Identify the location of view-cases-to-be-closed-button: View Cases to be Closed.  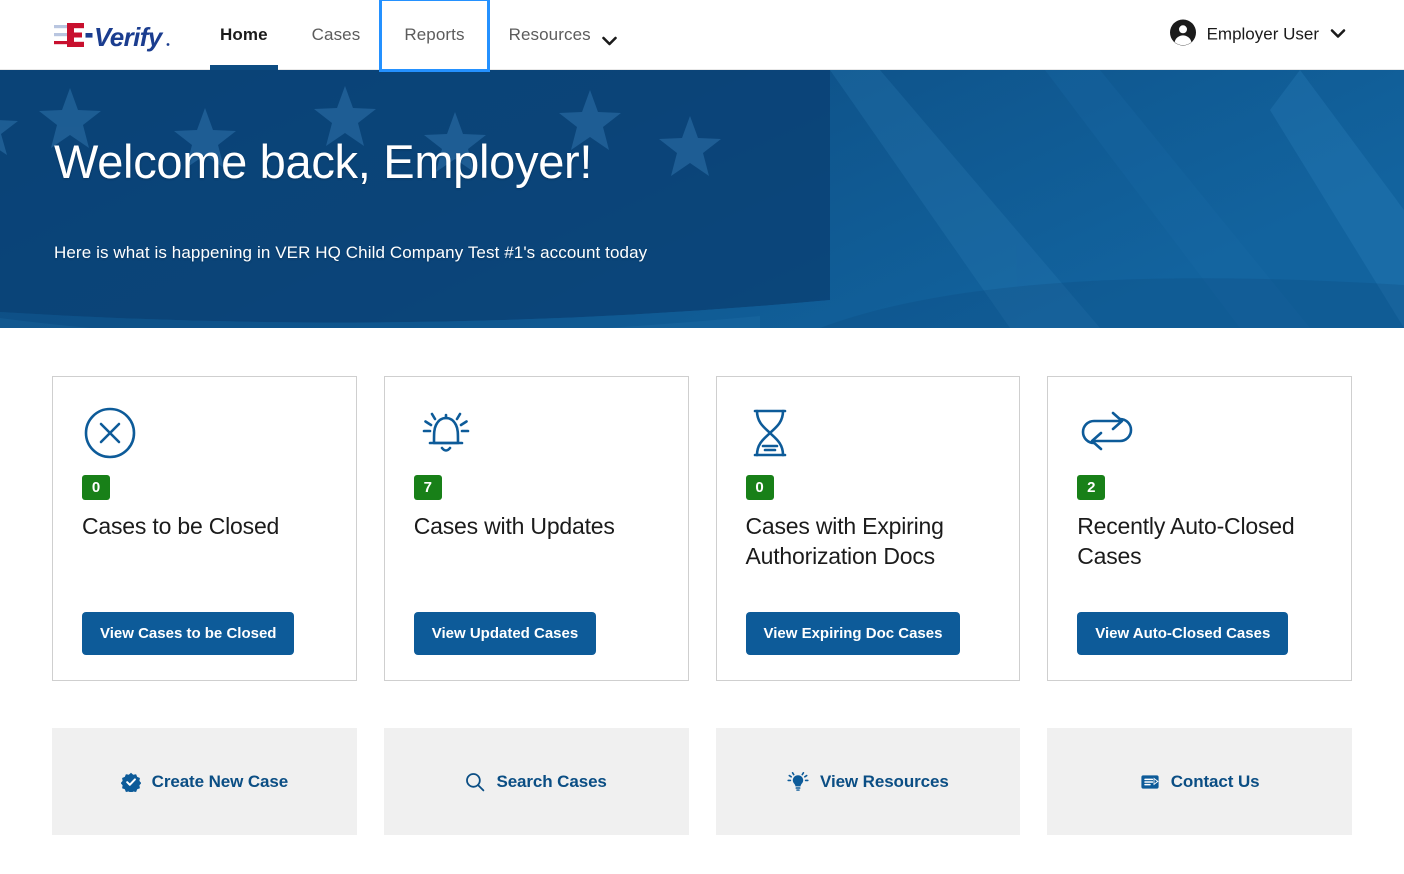
(188, 633).